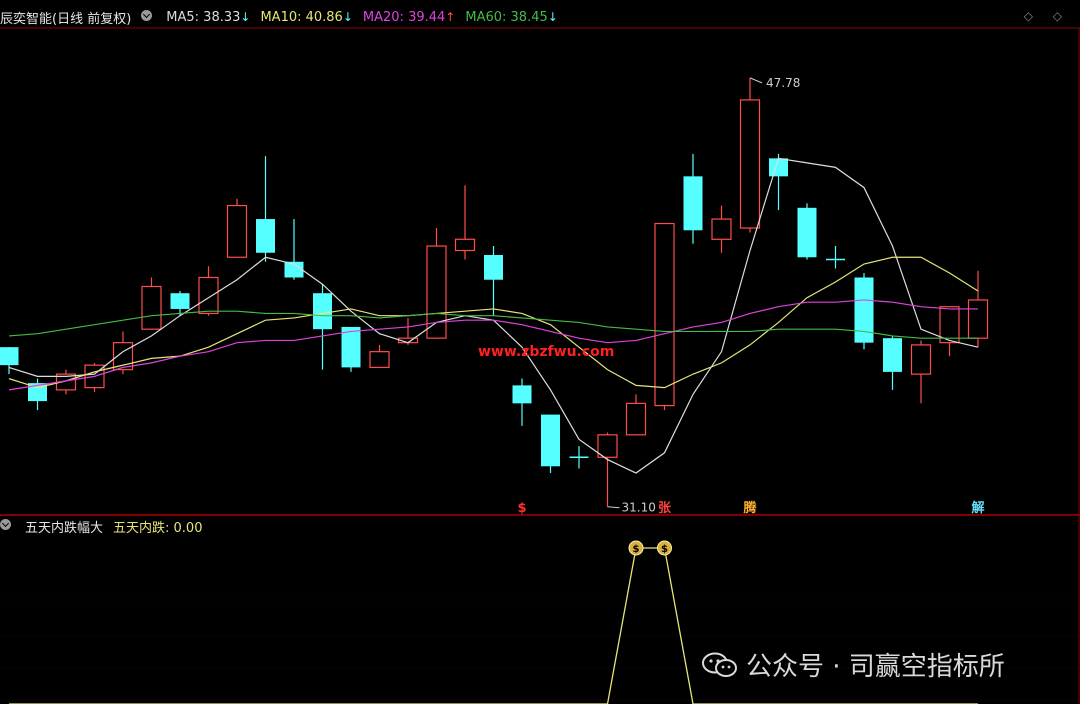 The width and height of the screenshot is (1080, 704). I want to click on ma60-label: MA60: 38.45↓, so click(511, 17).